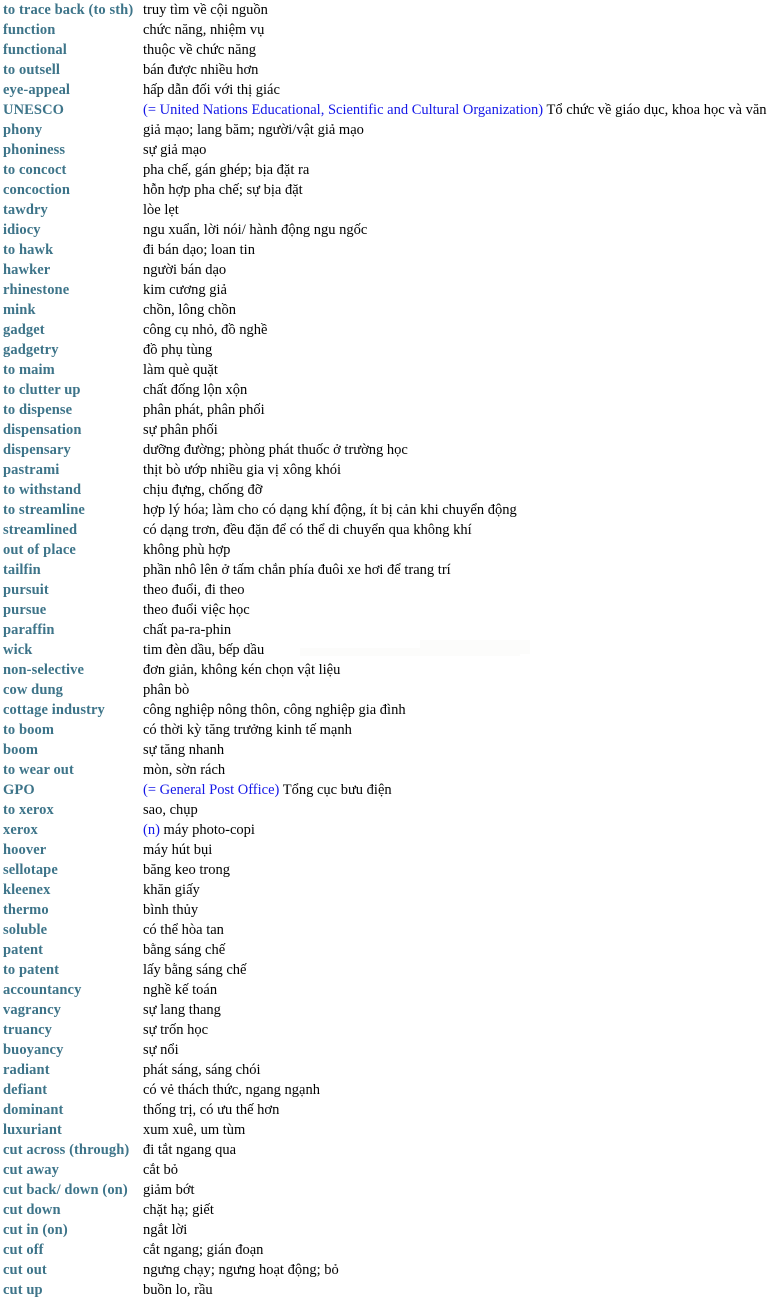 This screenshot has height=1309, width=771. I want to click on glossary-row: dominant thống trị, có ưu thế hơn, so click(385, 1110).